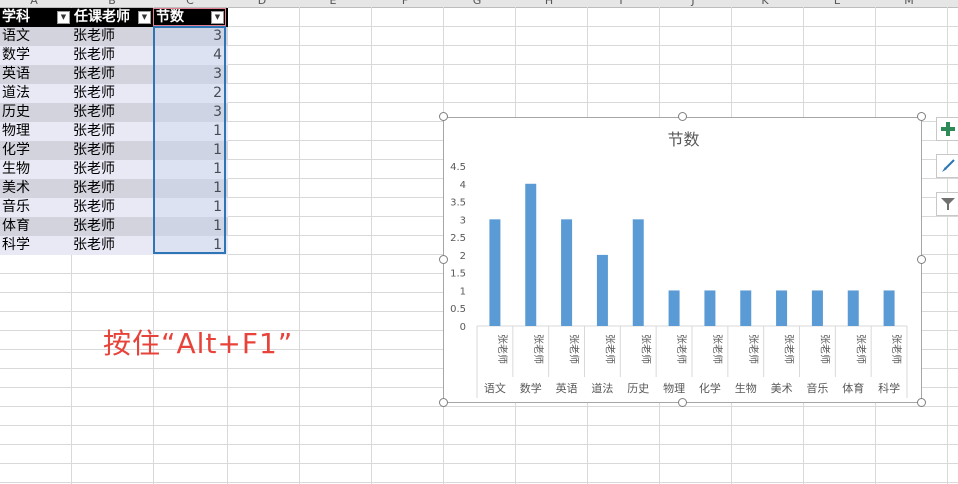  What do you see at coordinates (463, 185) in the screenshot?
I see `y-tick-label: 4` at bounding box center [463, 185].